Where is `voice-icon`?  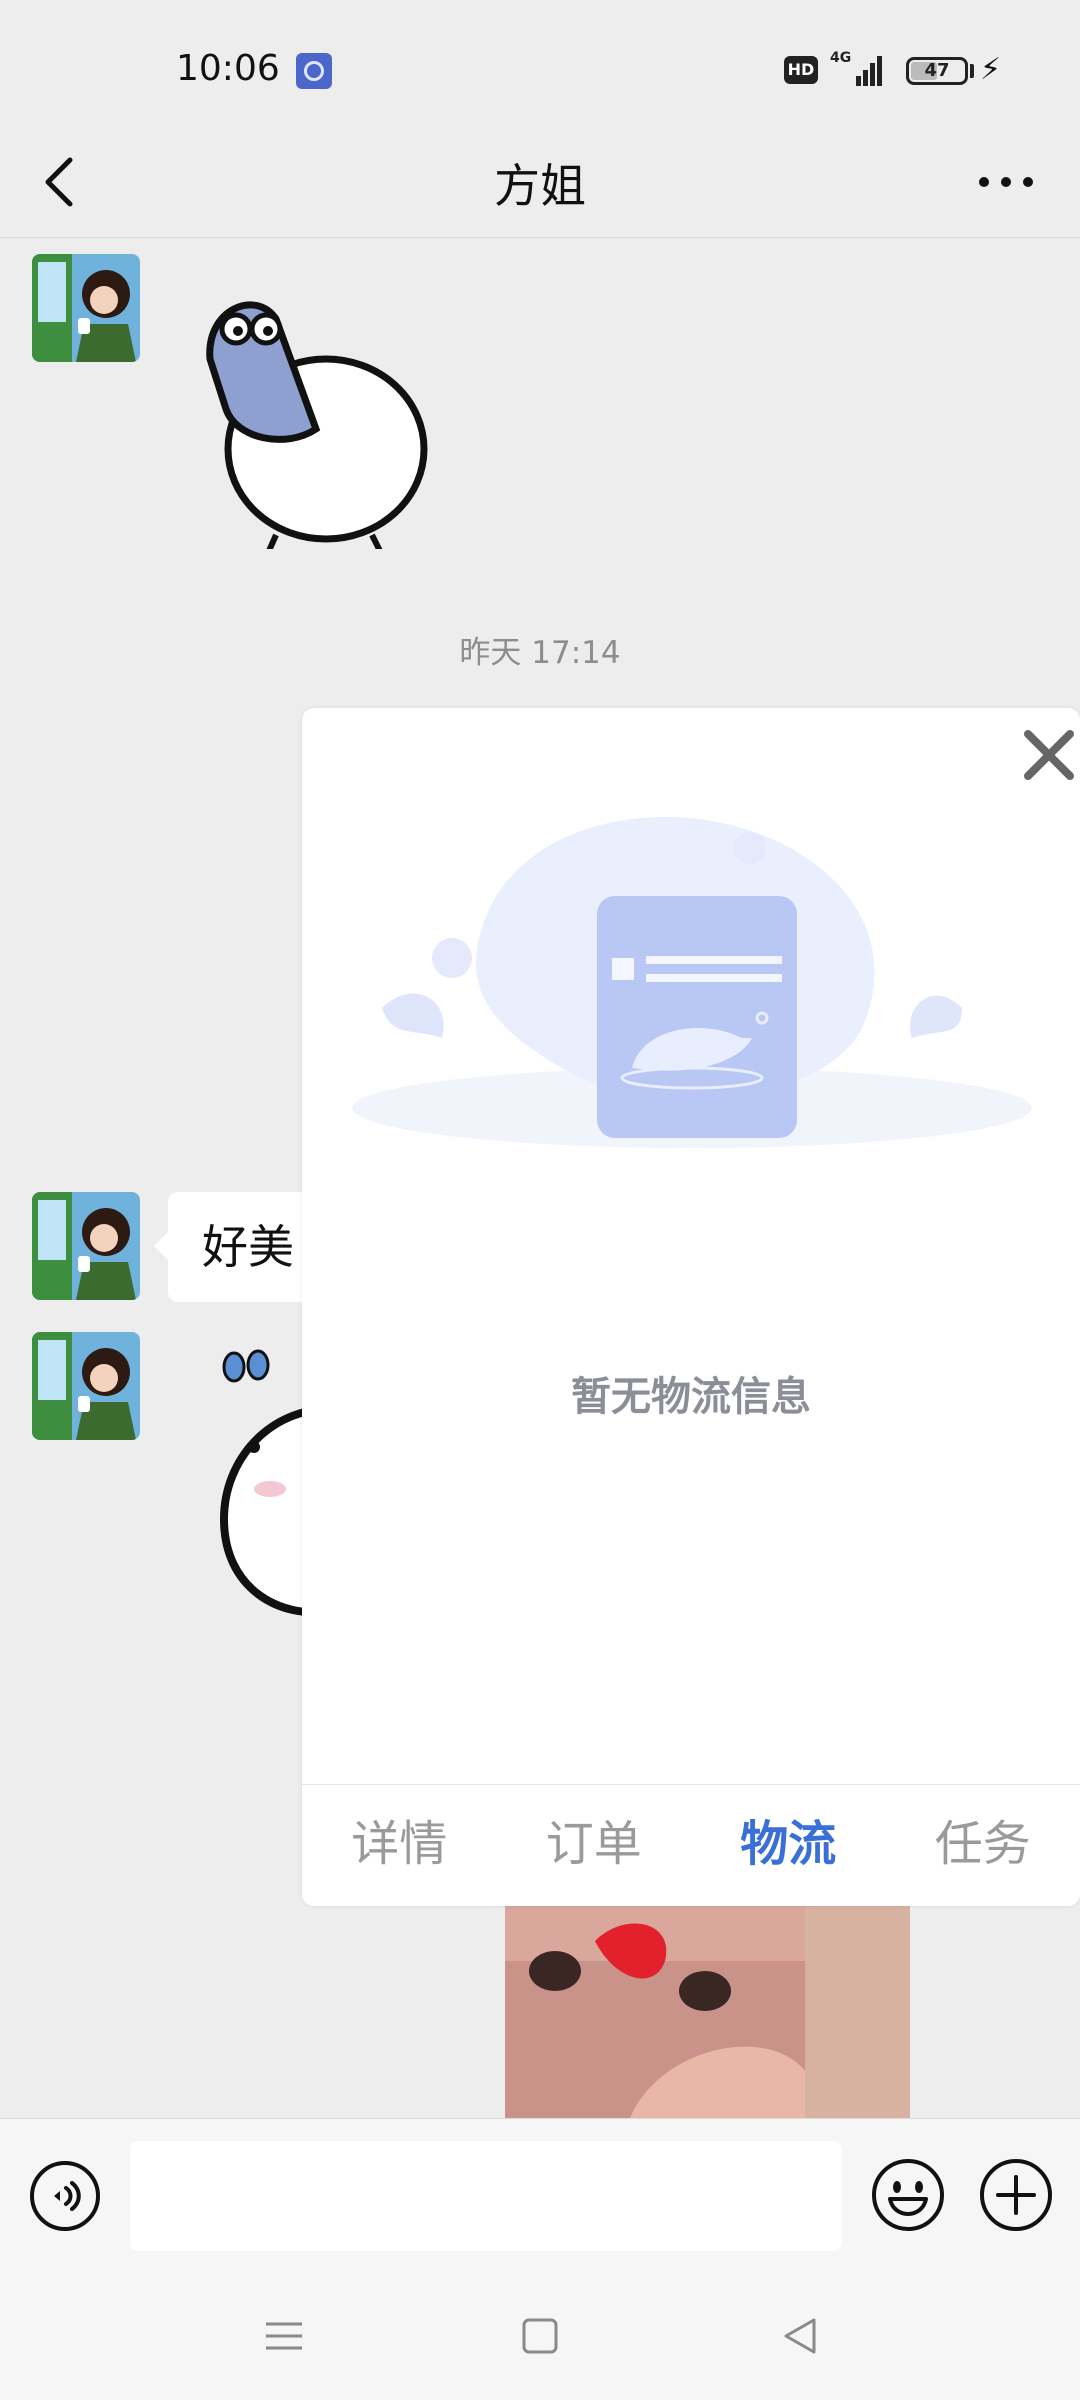
voice-icon is located at coordinates (65, 2196).